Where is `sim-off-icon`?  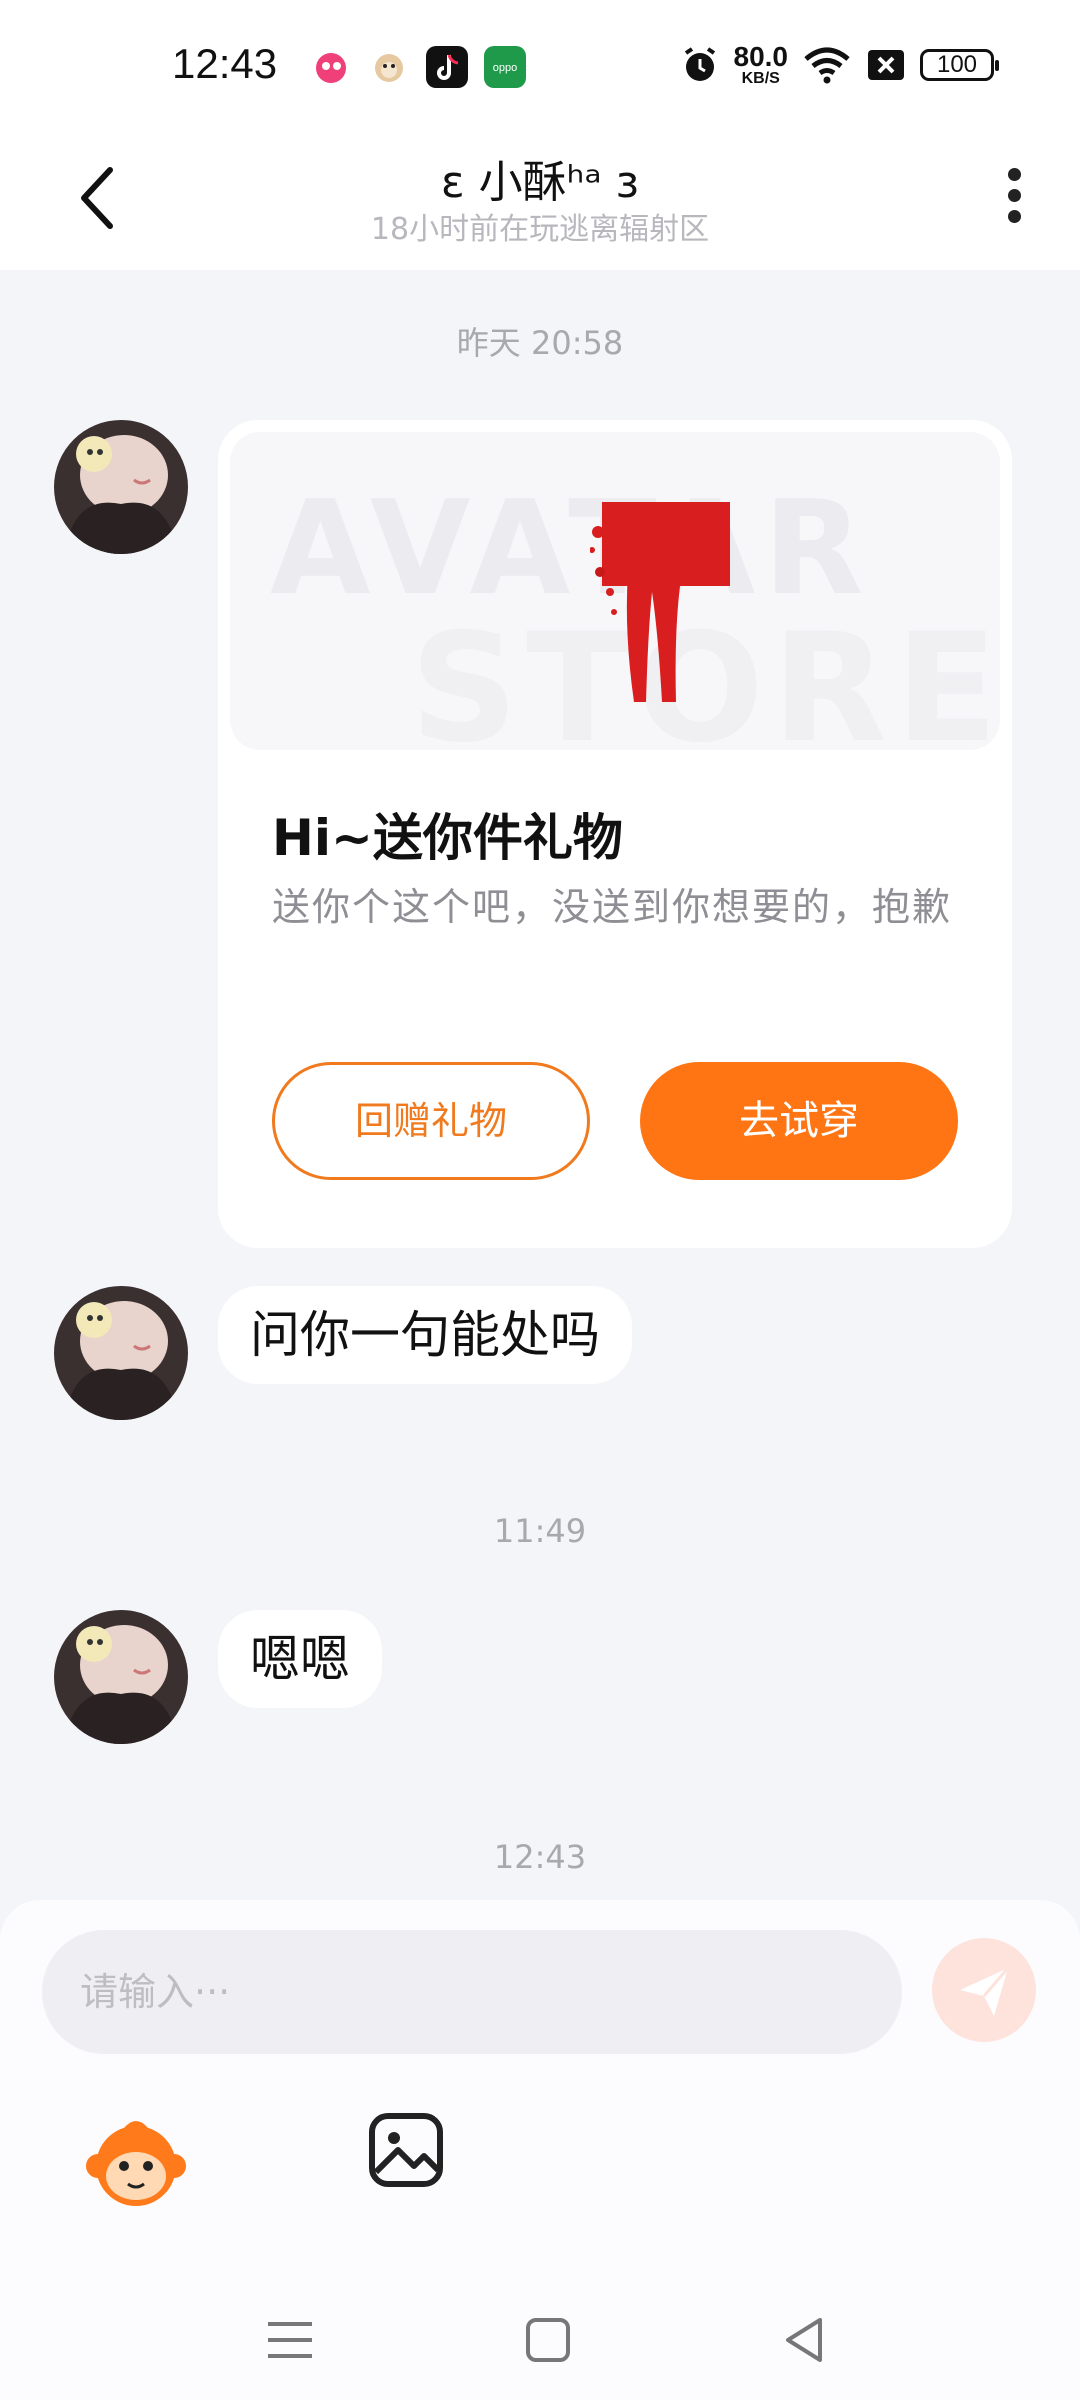 sim-off-icon is located at coordinates (886, 65).